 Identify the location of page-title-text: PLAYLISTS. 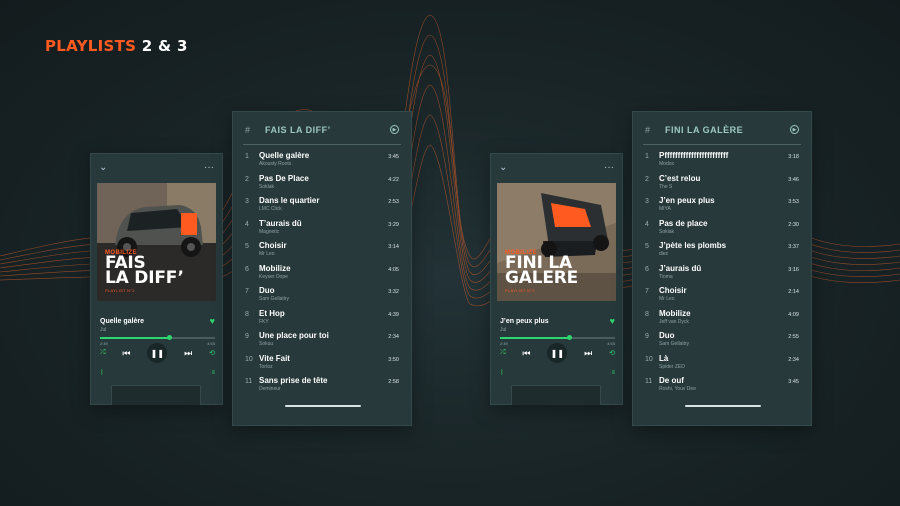
(91, 46).